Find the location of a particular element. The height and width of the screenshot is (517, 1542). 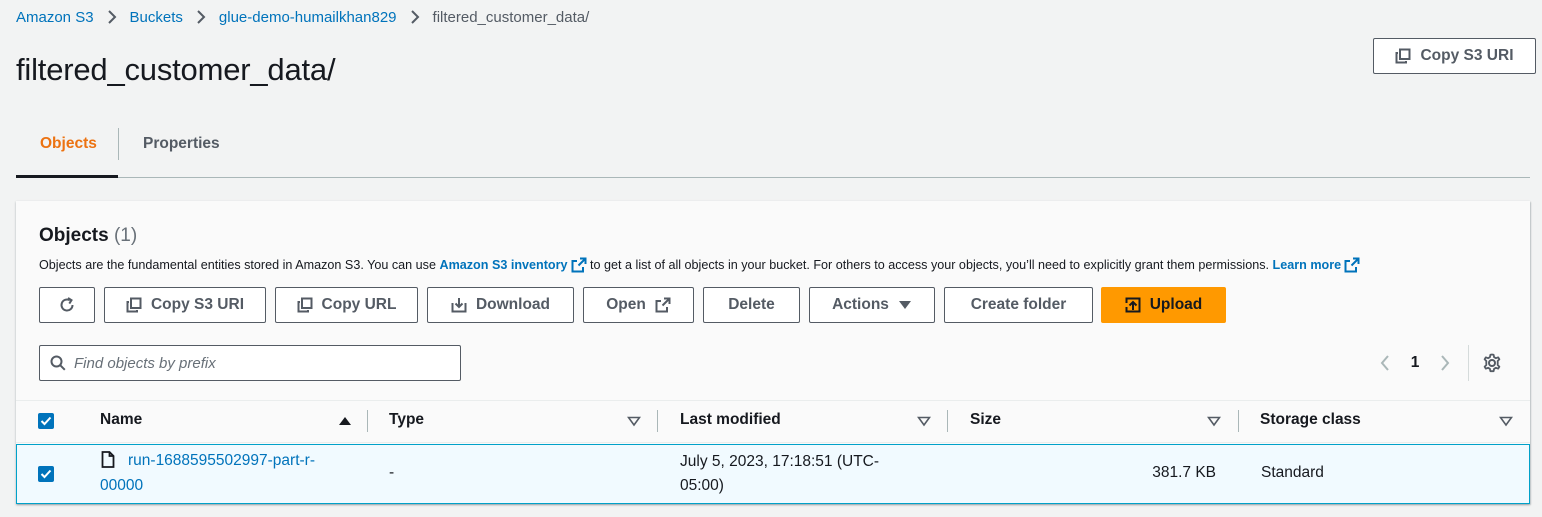

upload-icon is located at coordinates (1133, 305).